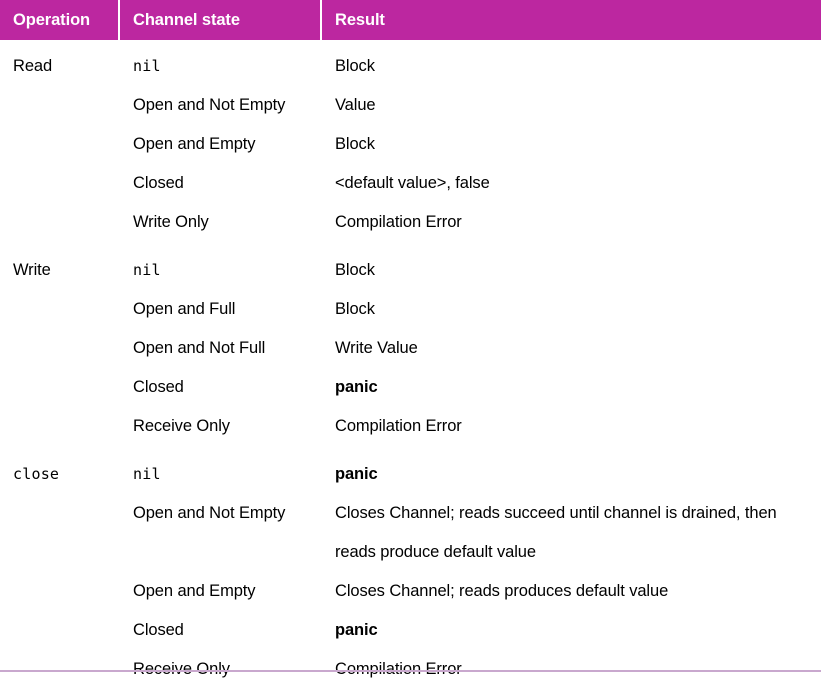 Image resolution: width=821 pixels, height=681 pixels. I want to click on cell-result: Write Value, so click(376, 348).